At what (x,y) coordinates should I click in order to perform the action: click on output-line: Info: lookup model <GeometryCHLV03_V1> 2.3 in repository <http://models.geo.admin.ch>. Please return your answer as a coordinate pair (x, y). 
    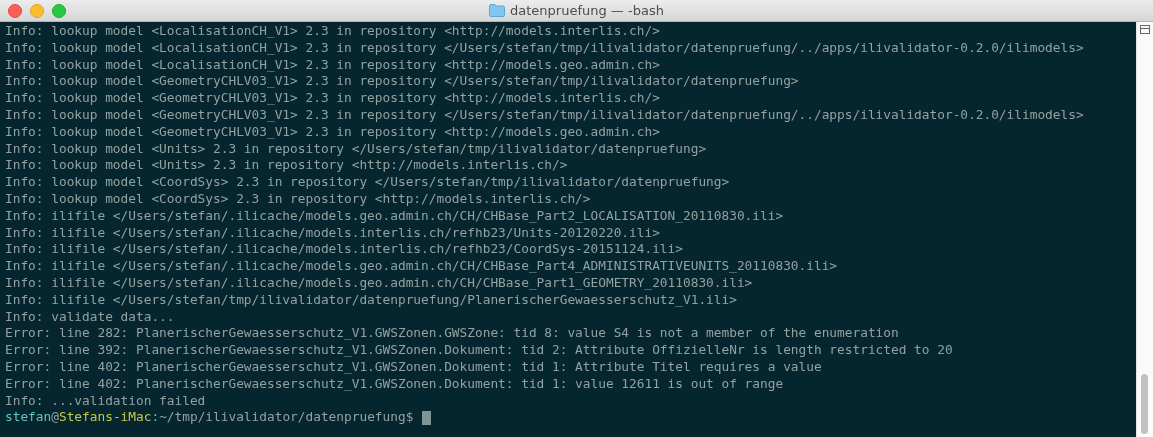
    Looking at the image, I should click on (332, 132).